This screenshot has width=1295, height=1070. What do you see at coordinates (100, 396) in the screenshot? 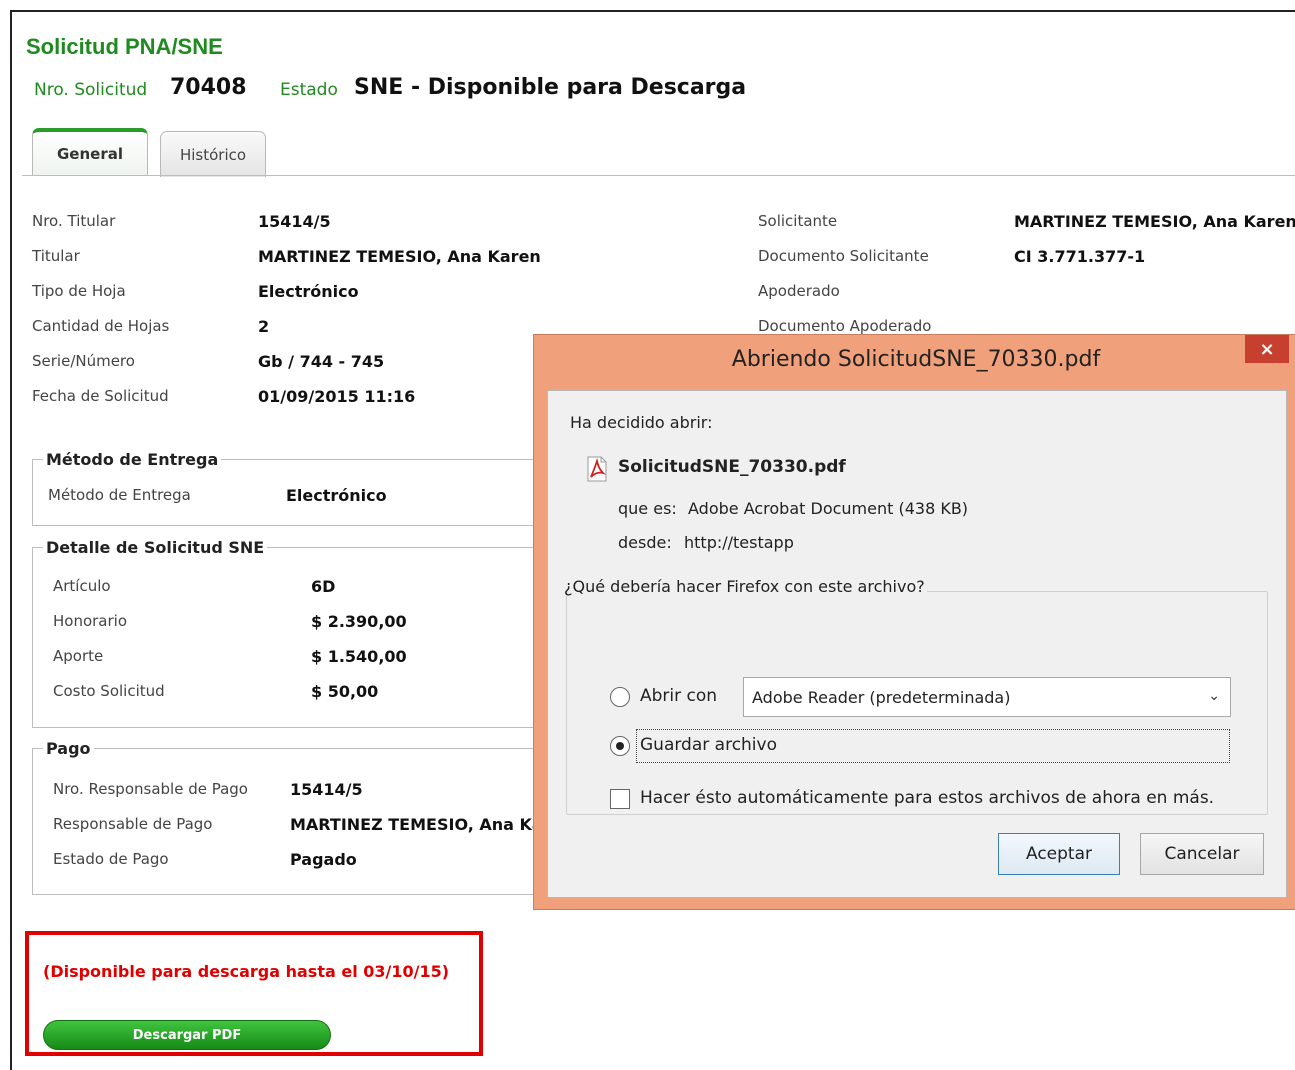
I see `field-label: Fecha de Solicitud` at bounding box center [100, 396].